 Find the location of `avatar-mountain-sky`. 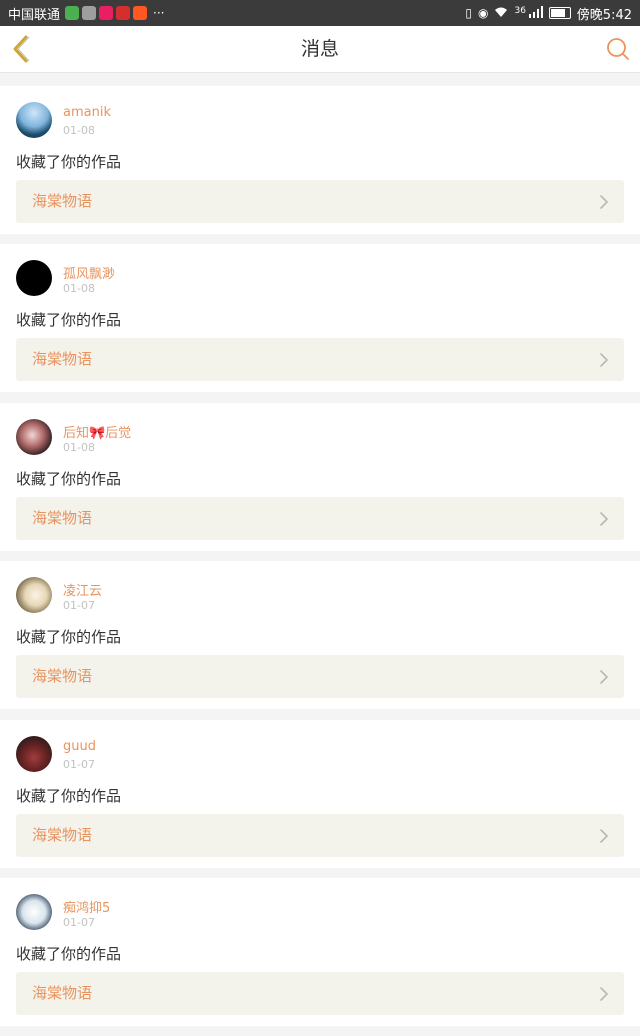

avatar-mountain-sky is located at coordinates (34, 120).